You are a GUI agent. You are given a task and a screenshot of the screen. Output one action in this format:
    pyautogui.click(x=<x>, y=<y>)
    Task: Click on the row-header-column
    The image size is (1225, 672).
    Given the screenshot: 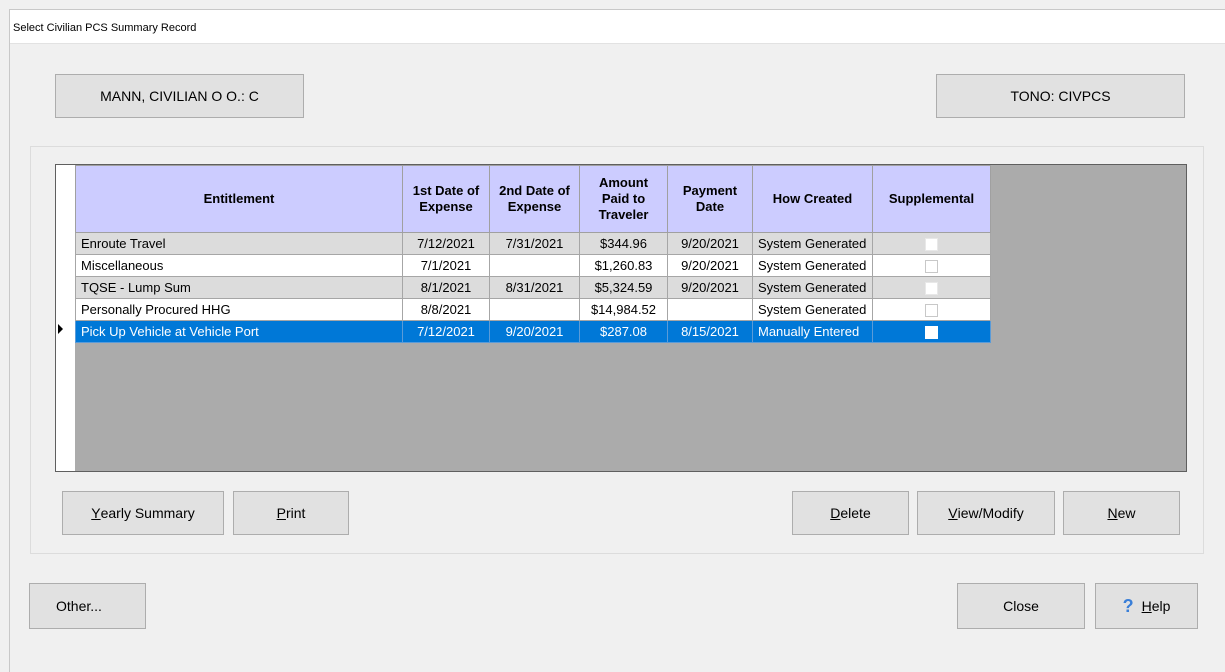 What is the action you would take?
    pyautogui.click(x=65, y=318)
    